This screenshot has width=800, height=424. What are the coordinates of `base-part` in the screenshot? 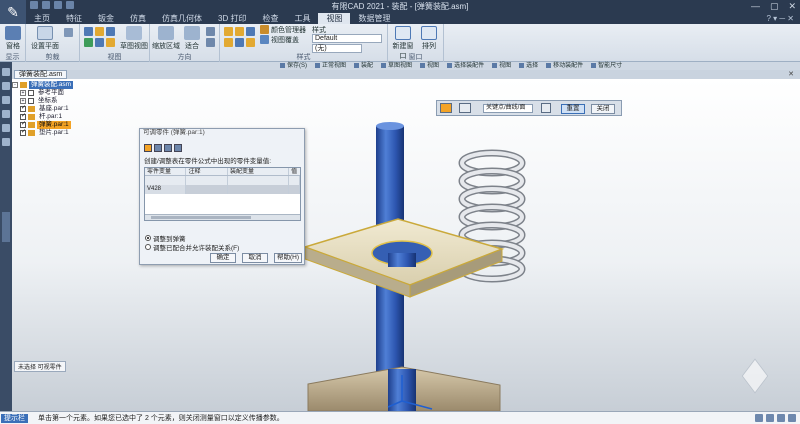 It's located at (404, 388).